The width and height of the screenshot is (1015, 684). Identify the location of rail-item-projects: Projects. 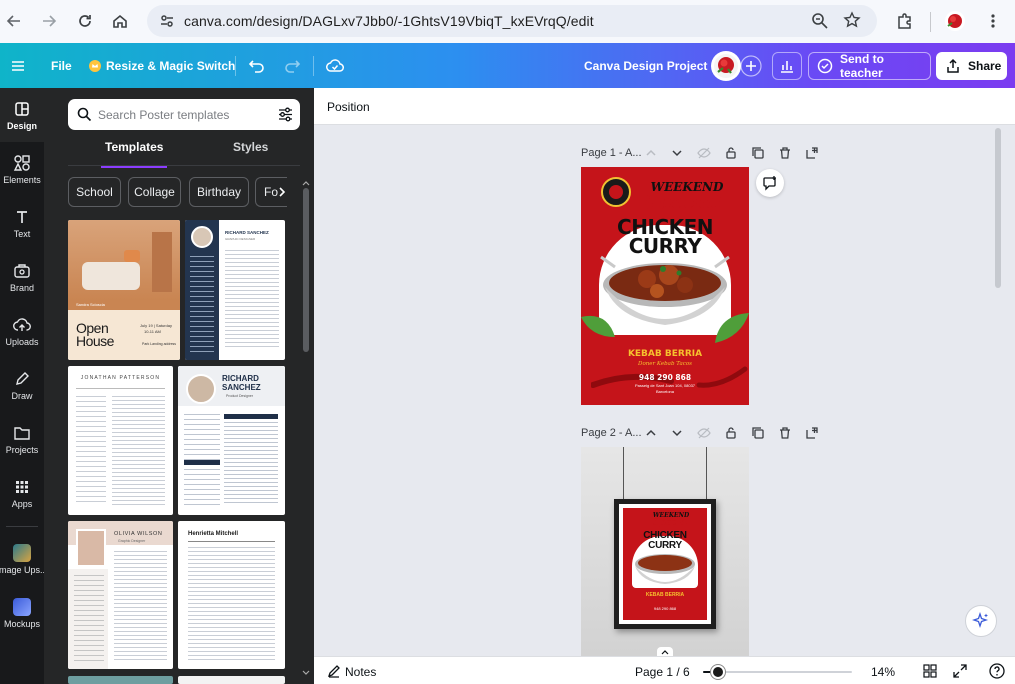
(22, 439).